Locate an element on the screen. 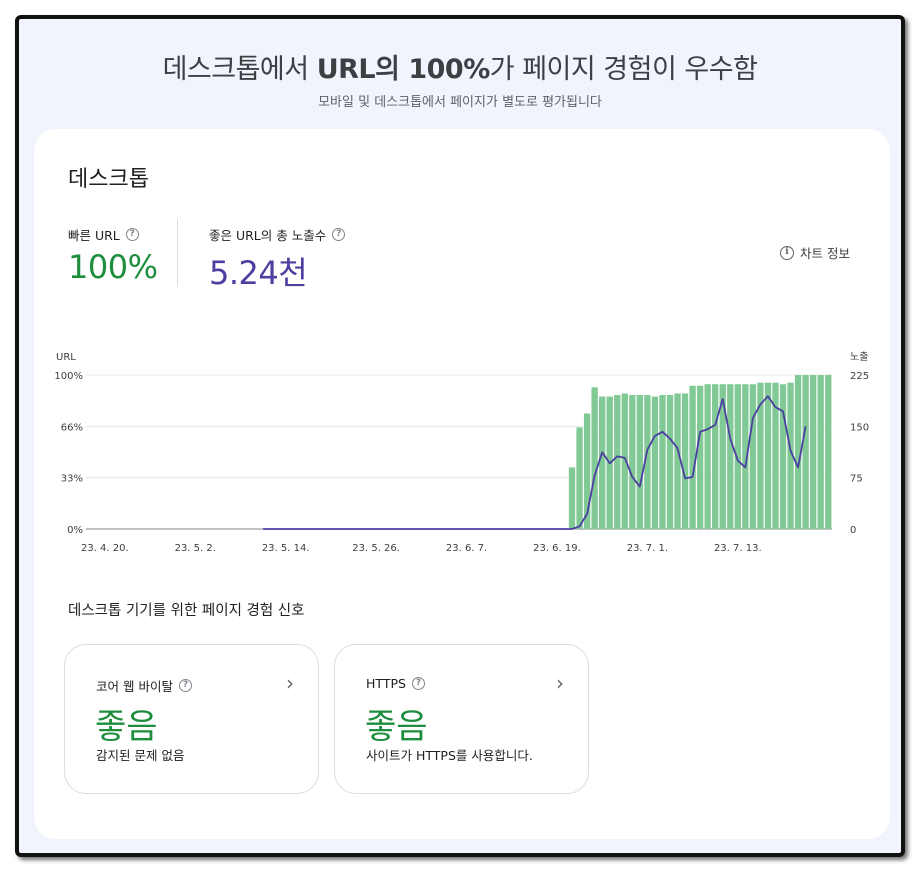 The image size is (922, 874). metric-fast-urls: 빠른 URL? 100% is located at coordinates (113, 255).